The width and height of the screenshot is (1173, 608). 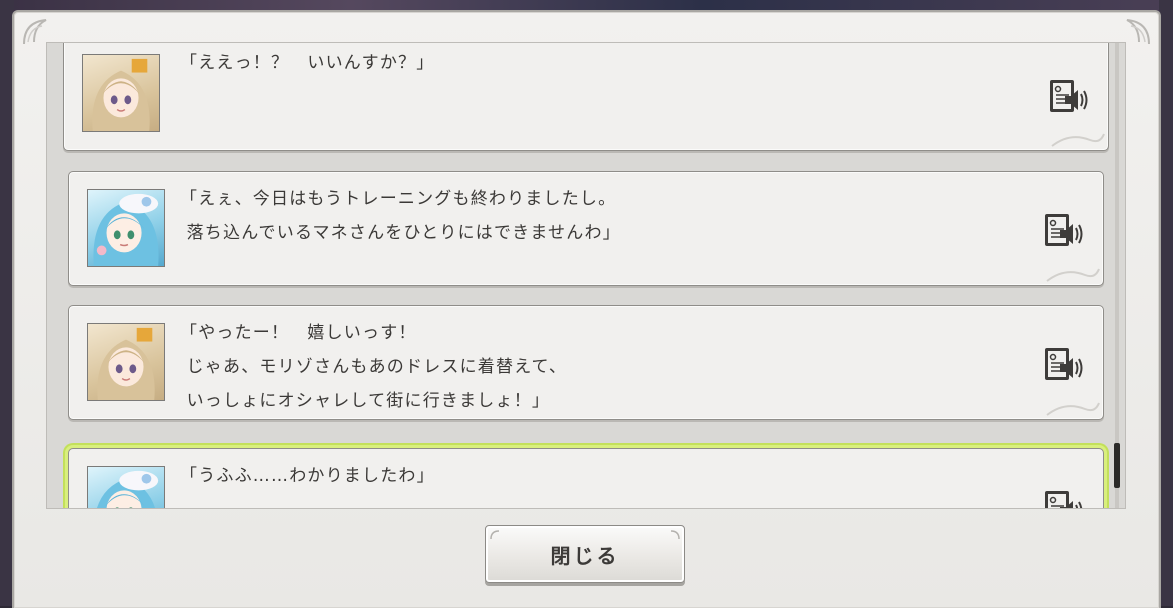 I want to click on dialogue-line: 「えぇ、今日はもうトレーニングも終わりましたし。, so click(x=398, y=199).